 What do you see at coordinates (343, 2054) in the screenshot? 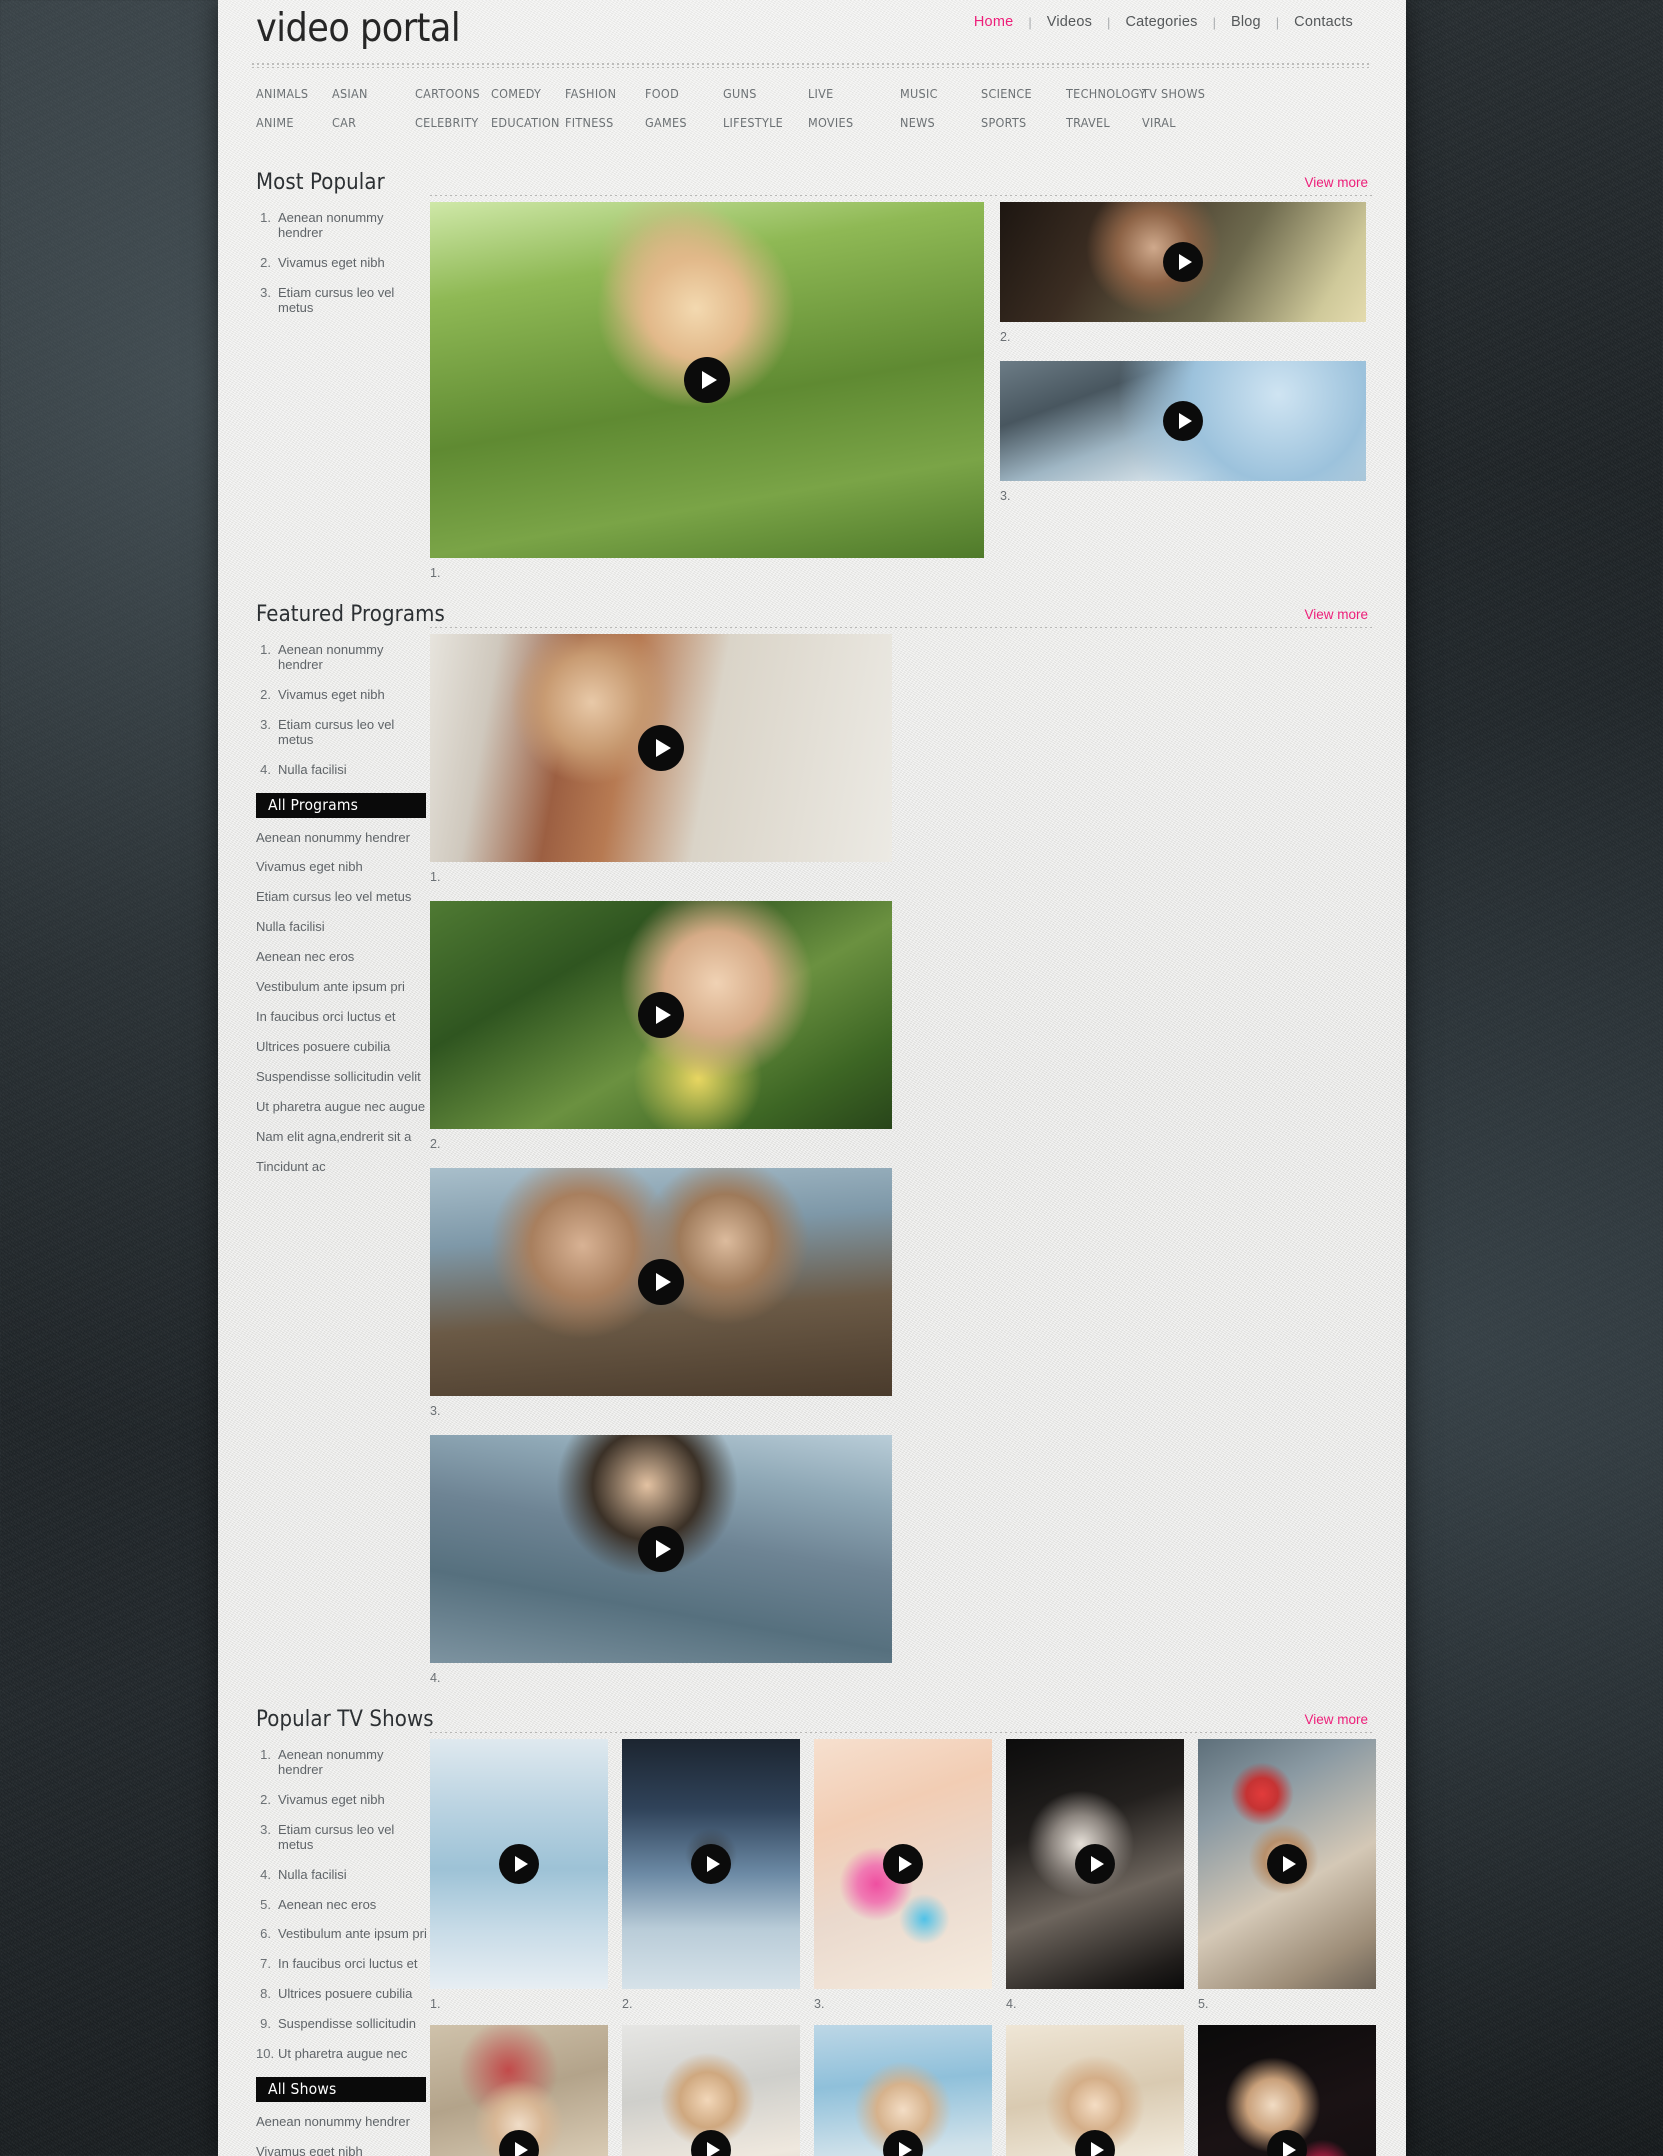
I see `list-item: 10. Ut pharetra augue nec` at bounding box center [343, 2054].